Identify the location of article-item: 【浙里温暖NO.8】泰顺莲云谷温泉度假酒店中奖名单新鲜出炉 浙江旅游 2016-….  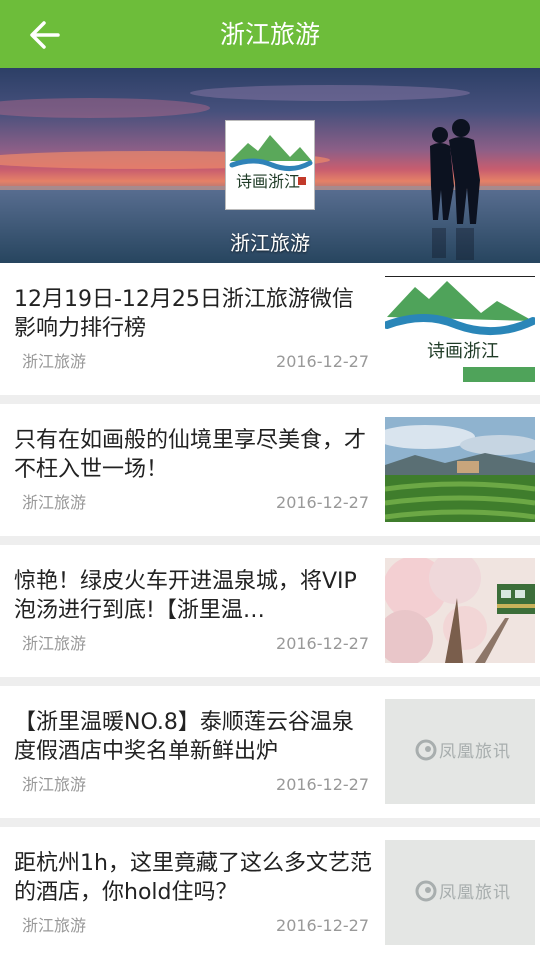
(270, 752).